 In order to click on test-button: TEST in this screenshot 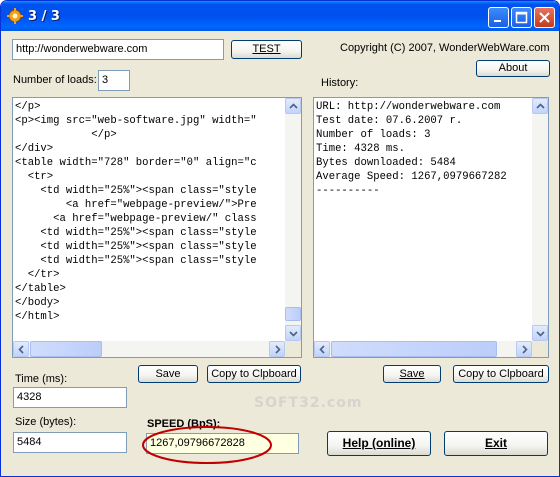, I will do `click(266, 49)`.